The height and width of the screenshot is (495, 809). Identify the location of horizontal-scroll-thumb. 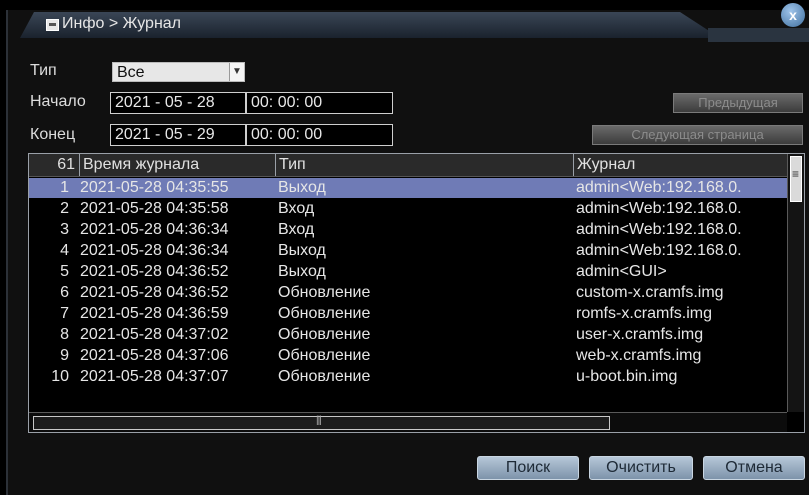
(321, 422).